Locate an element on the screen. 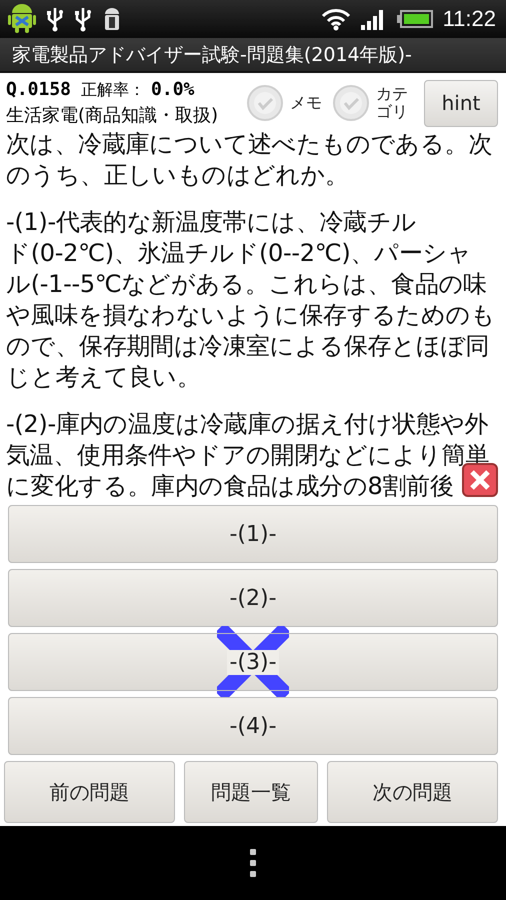 This screenshot has height=900, width=506. clock-time: 11:22 is located at coordinates (469, 19).